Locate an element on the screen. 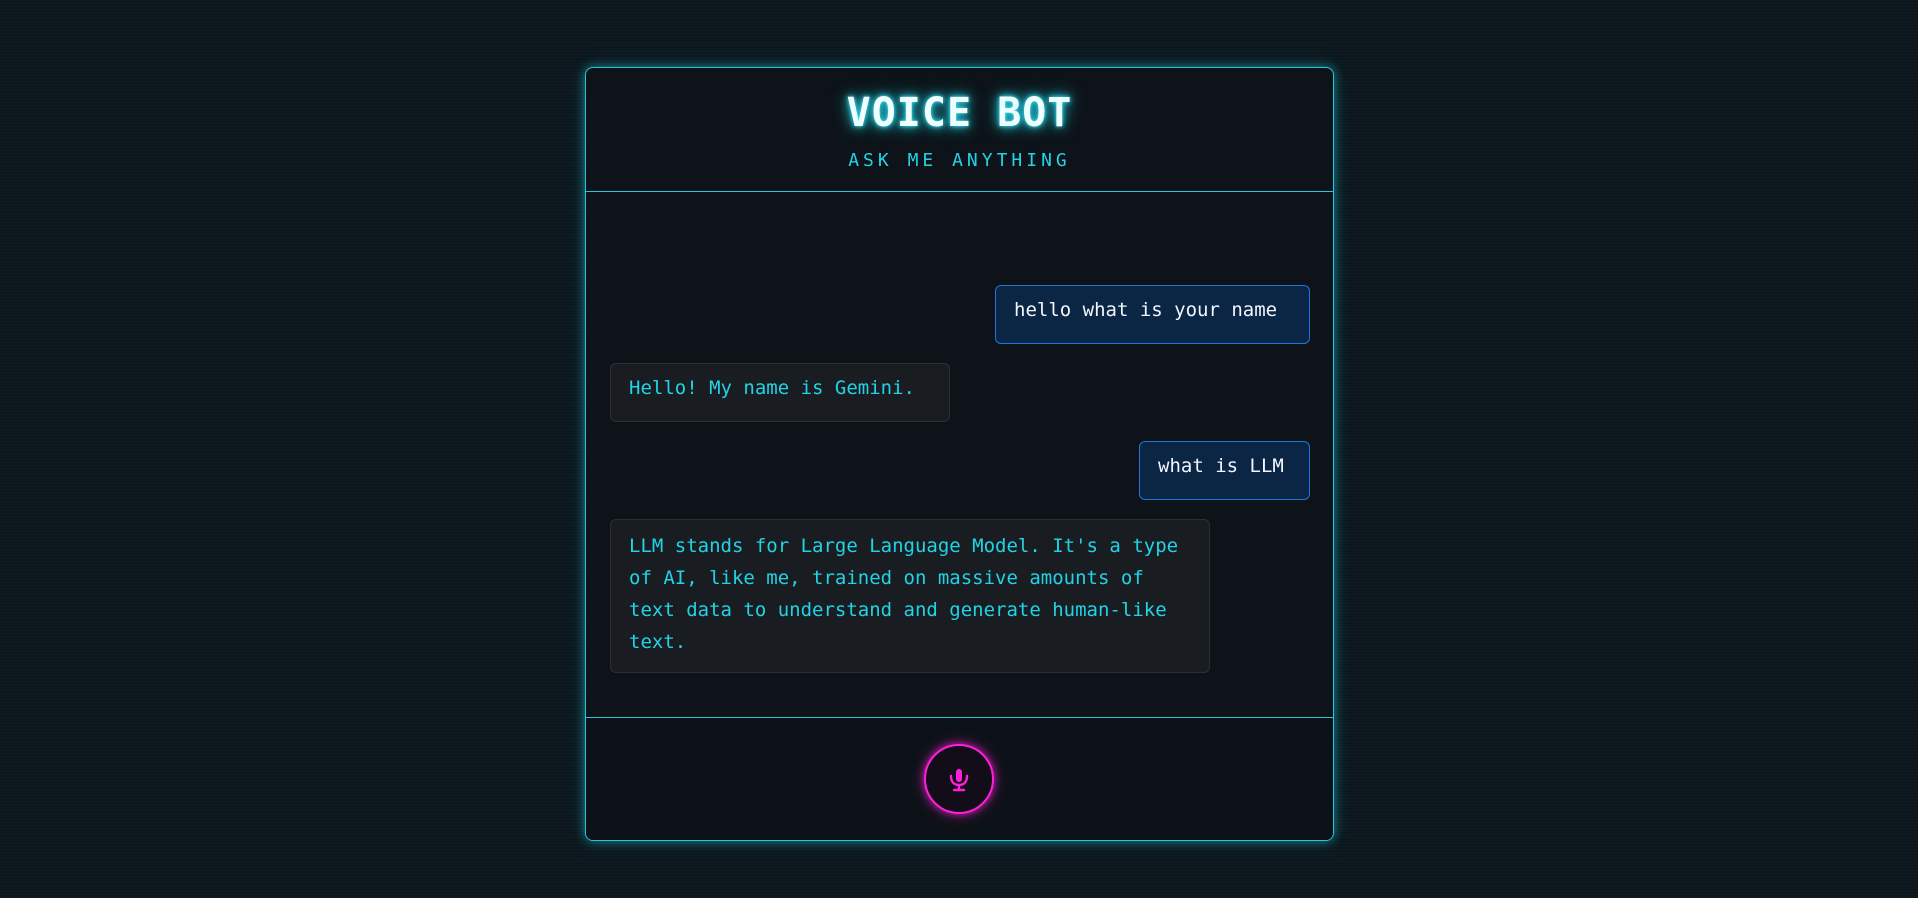  user-message: hello what is your name is located at coordinates (1152, 314).